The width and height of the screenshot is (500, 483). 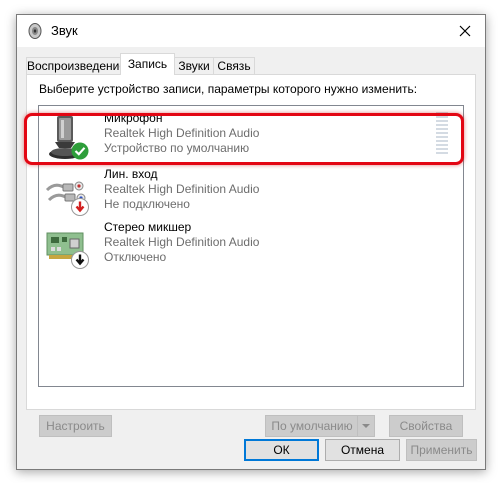 I want to click on close-button, so click(x=465, y=31).